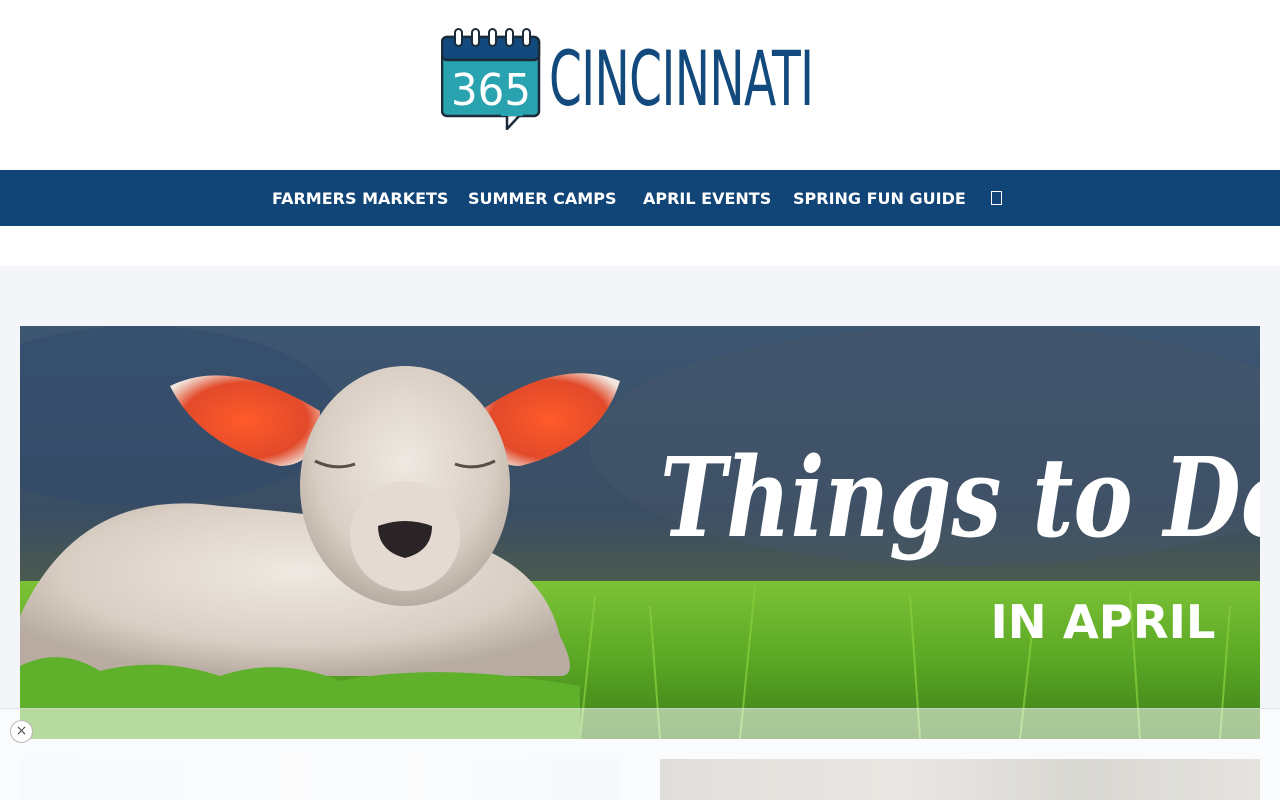 The width and height of the screenshot is (1280, 800). Describe the element at coordinates (360, 198) in the screenshot. I see `nav-item-farmers-markets: FARMERS MARKETS` at that location.